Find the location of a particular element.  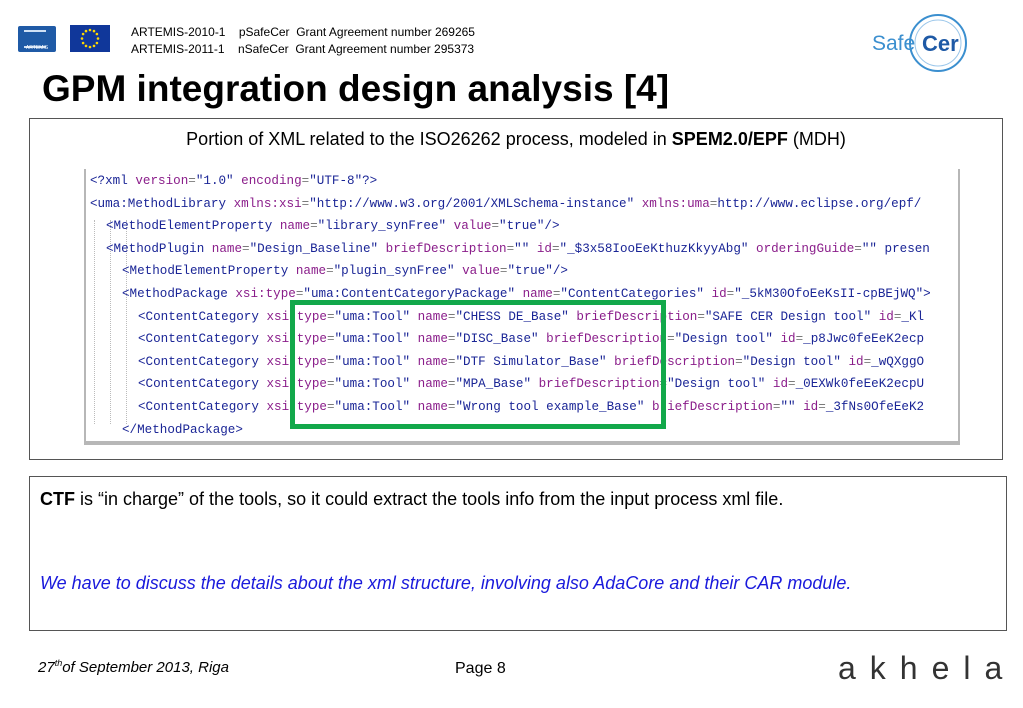

xml-line: </MethodPackage> is located at coordinates (182, 429).